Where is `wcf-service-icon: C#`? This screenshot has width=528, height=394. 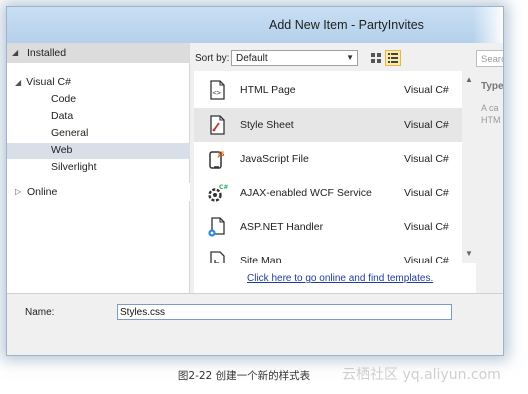
wcf-service-icon: C# is located at coordinates (218, 193).